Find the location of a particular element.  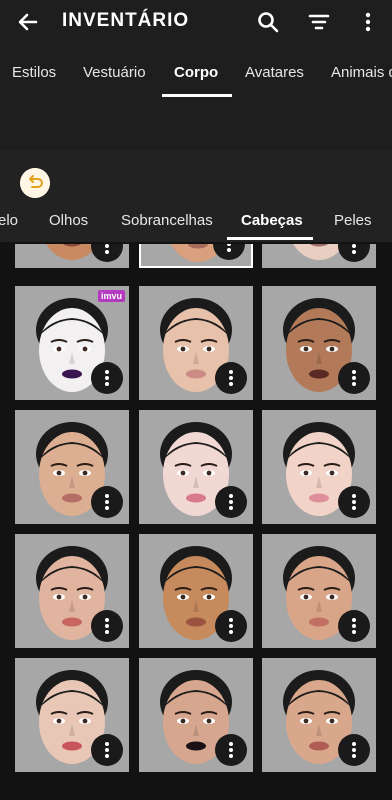

head-item: imvu is located at coordinates (72, 343).